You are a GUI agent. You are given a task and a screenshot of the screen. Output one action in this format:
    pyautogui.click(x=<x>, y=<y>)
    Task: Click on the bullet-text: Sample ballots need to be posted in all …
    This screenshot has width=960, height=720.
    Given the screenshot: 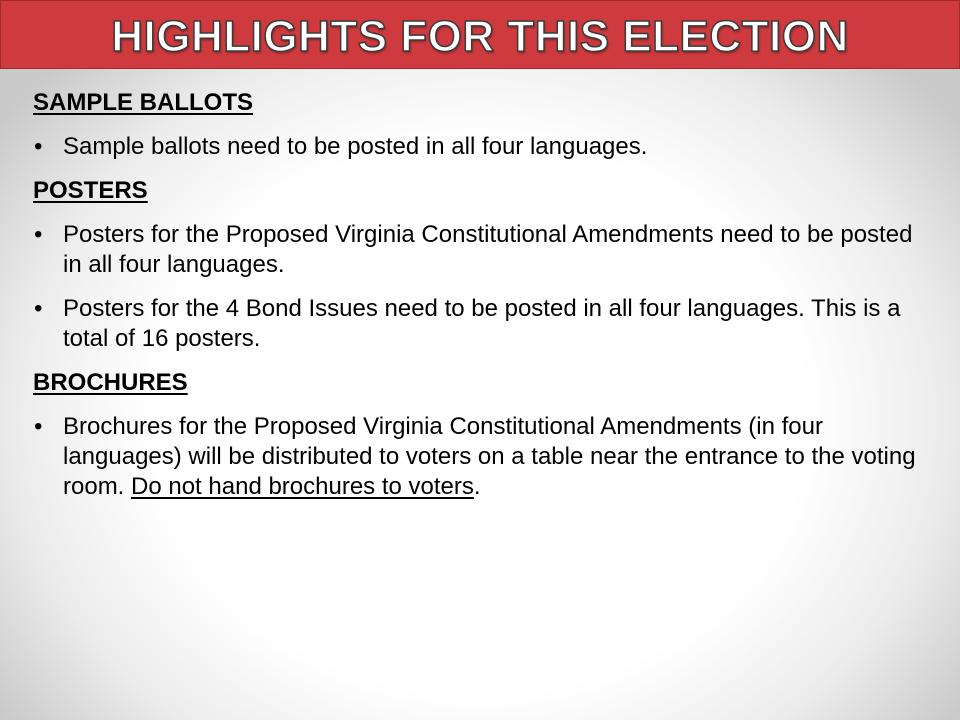 What is the action you would take?
    pyautogui.click(x=355, y=146)
    